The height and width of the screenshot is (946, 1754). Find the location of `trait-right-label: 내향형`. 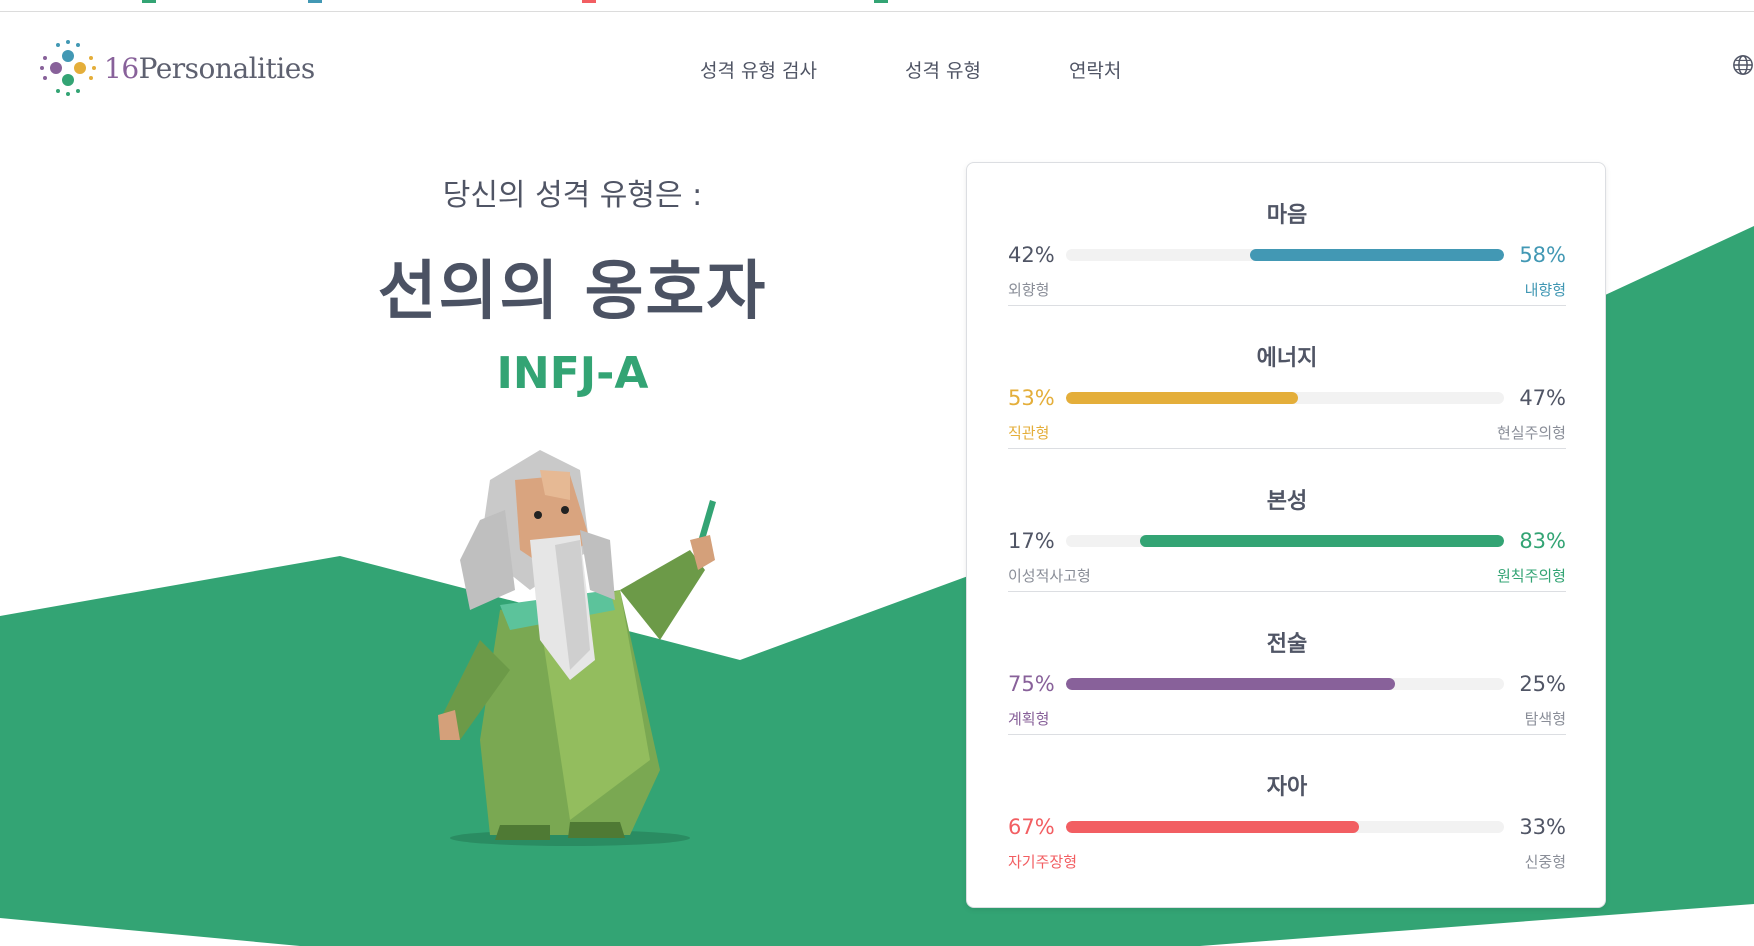

trait-right-label: 내향형 is located at coordinates (1545, 290).